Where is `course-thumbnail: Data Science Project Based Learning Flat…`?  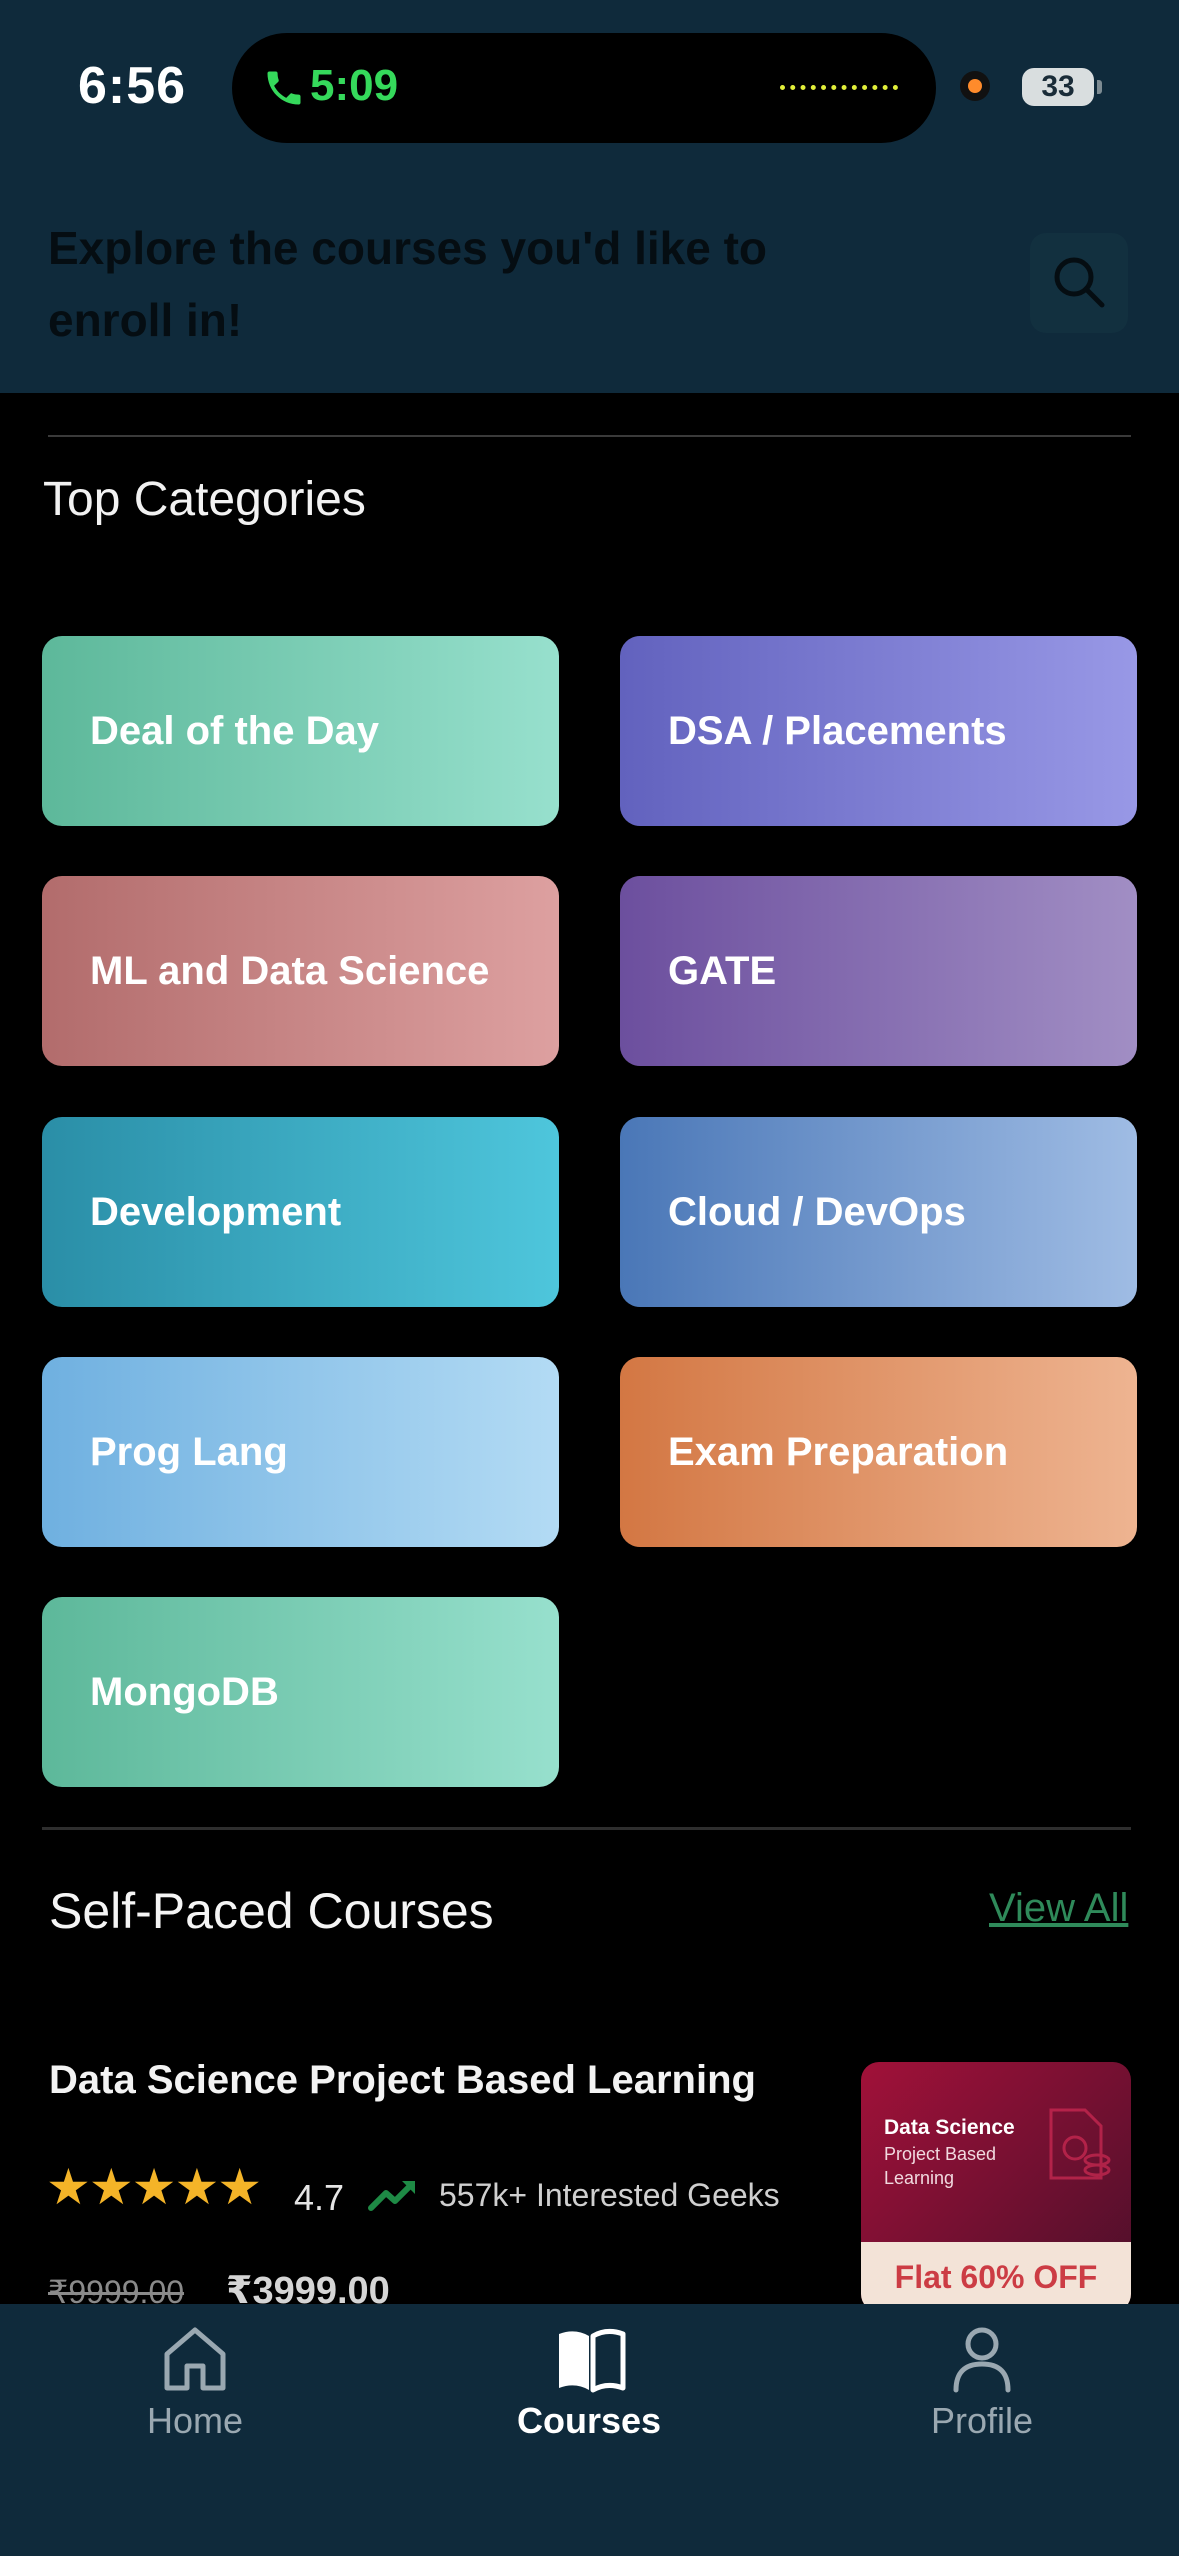 course-thumbnail: Data Science Project Based Learning Flat… is located at coordinates (996, 2187).